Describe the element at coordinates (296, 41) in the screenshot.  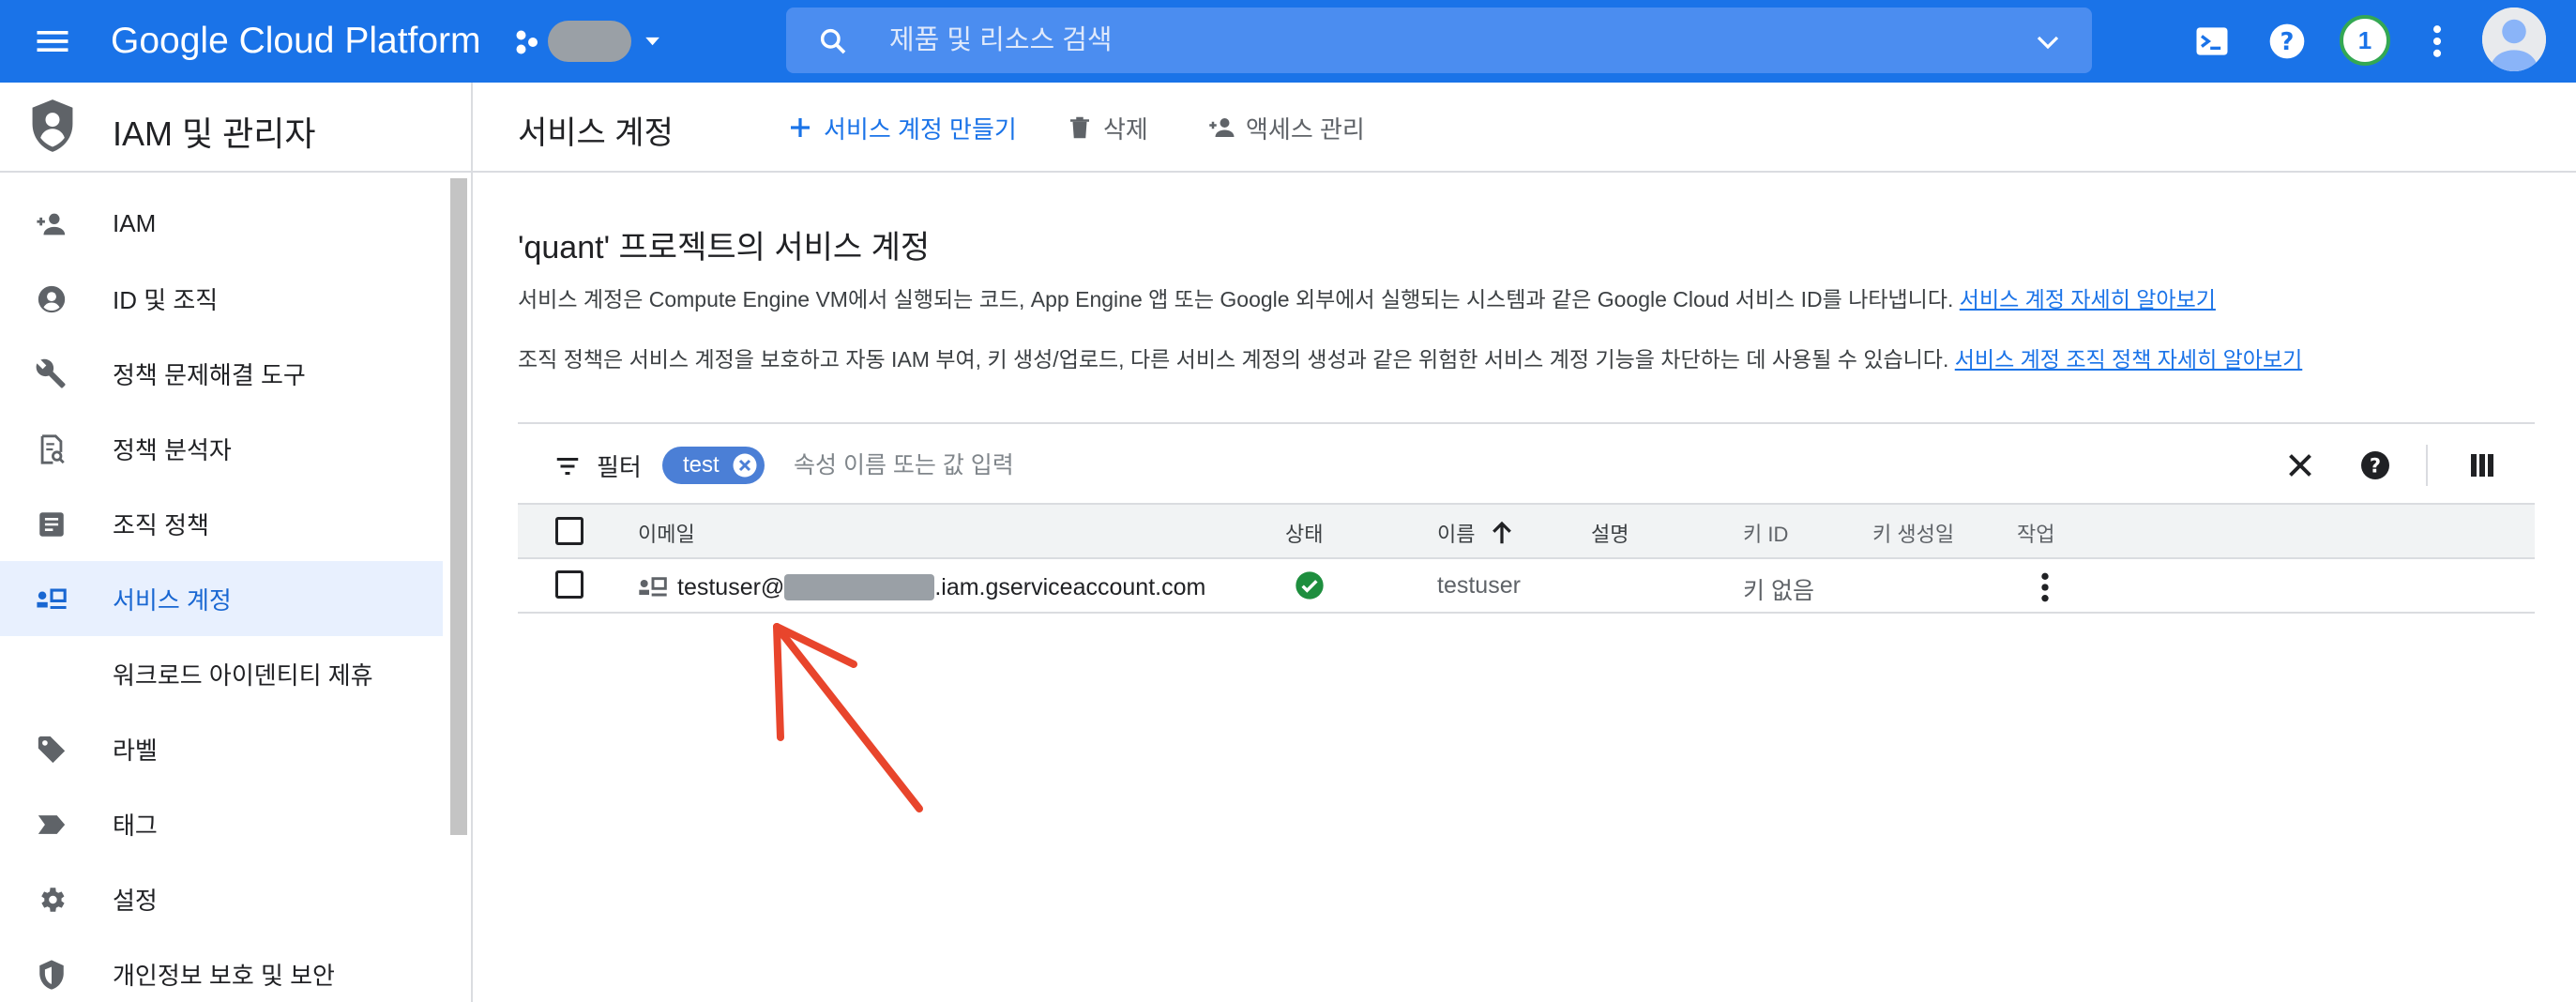
I see `brand-title: Google Cloud Platform` at that location.